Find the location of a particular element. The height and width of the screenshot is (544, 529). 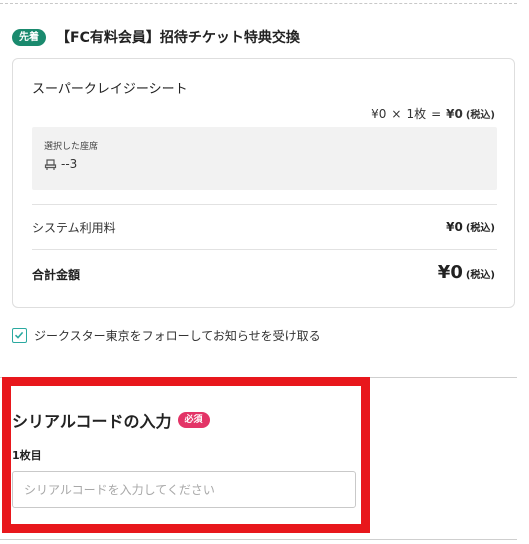

selected-seat-label: 選択した座席 is located at coordinates (71, 147).